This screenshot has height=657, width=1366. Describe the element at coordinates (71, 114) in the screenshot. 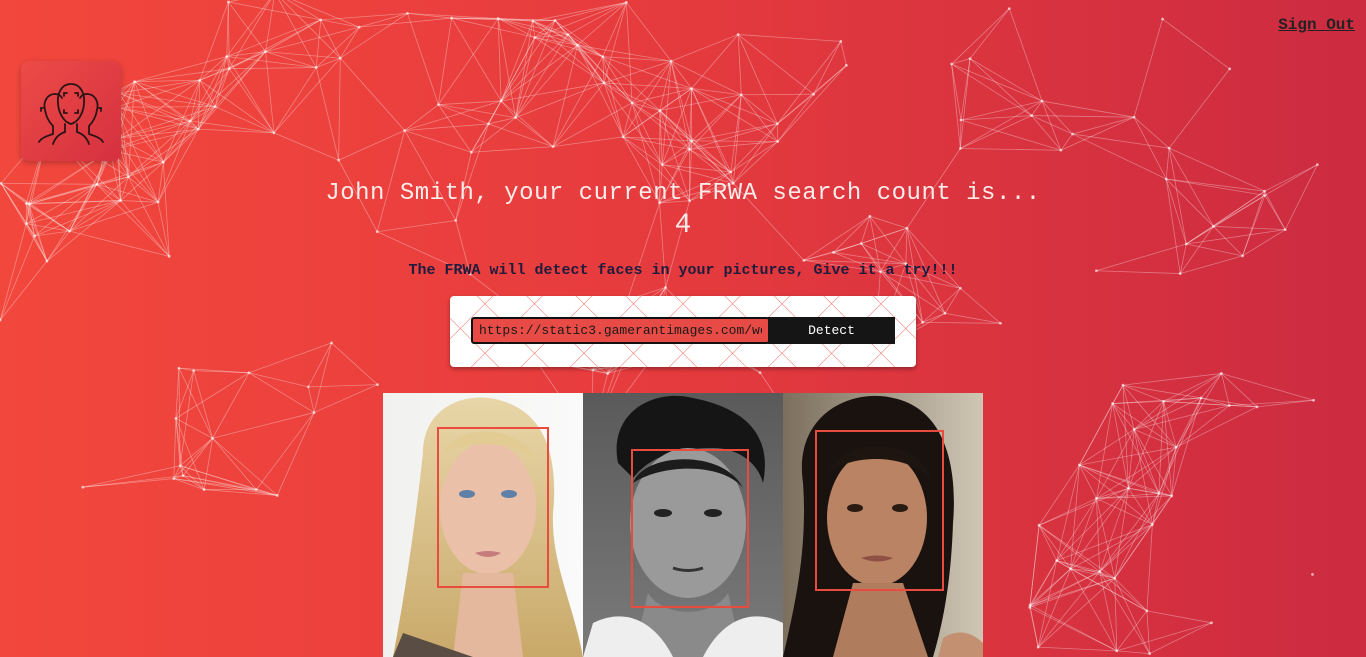

I see `faces-icon` at that location.